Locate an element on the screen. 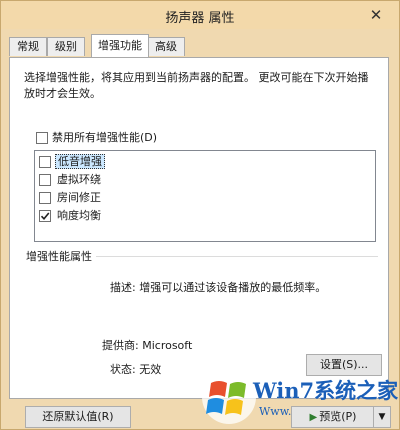  list-item-room-correction: 房间修正 is located at coordinates (71, 198).